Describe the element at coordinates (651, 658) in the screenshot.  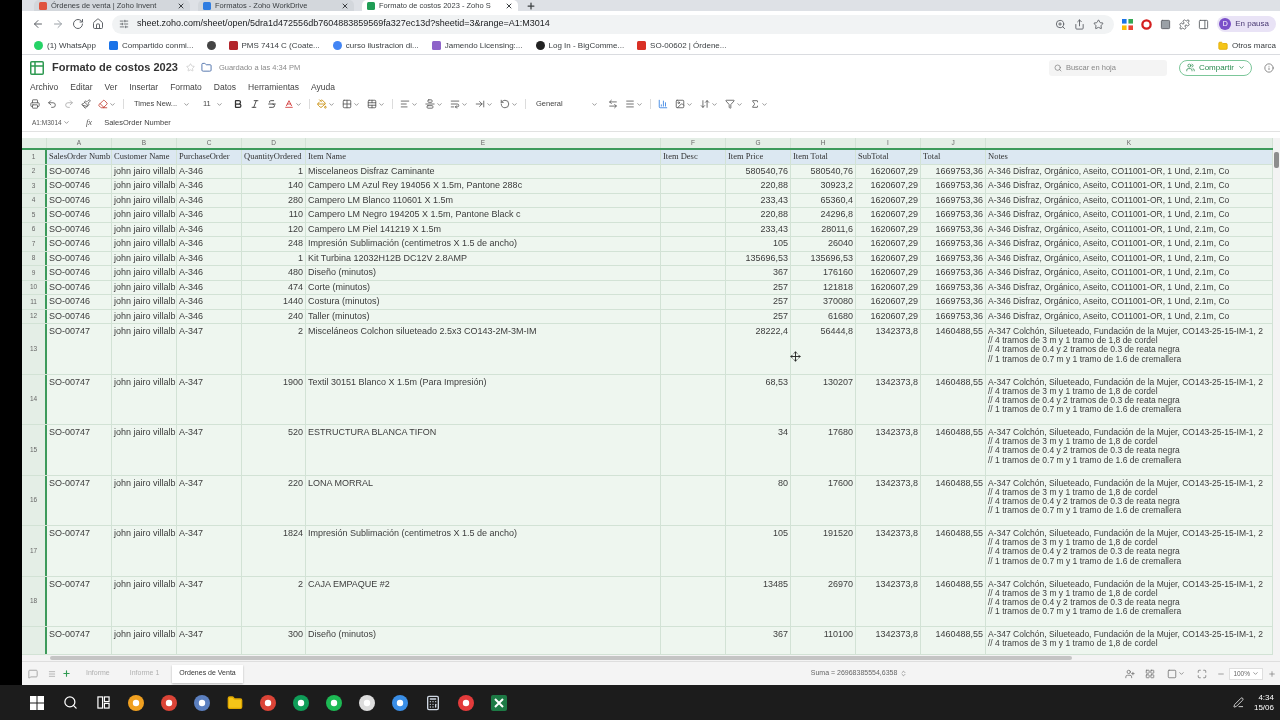
I see `horizontal-scrollbar` at that location.